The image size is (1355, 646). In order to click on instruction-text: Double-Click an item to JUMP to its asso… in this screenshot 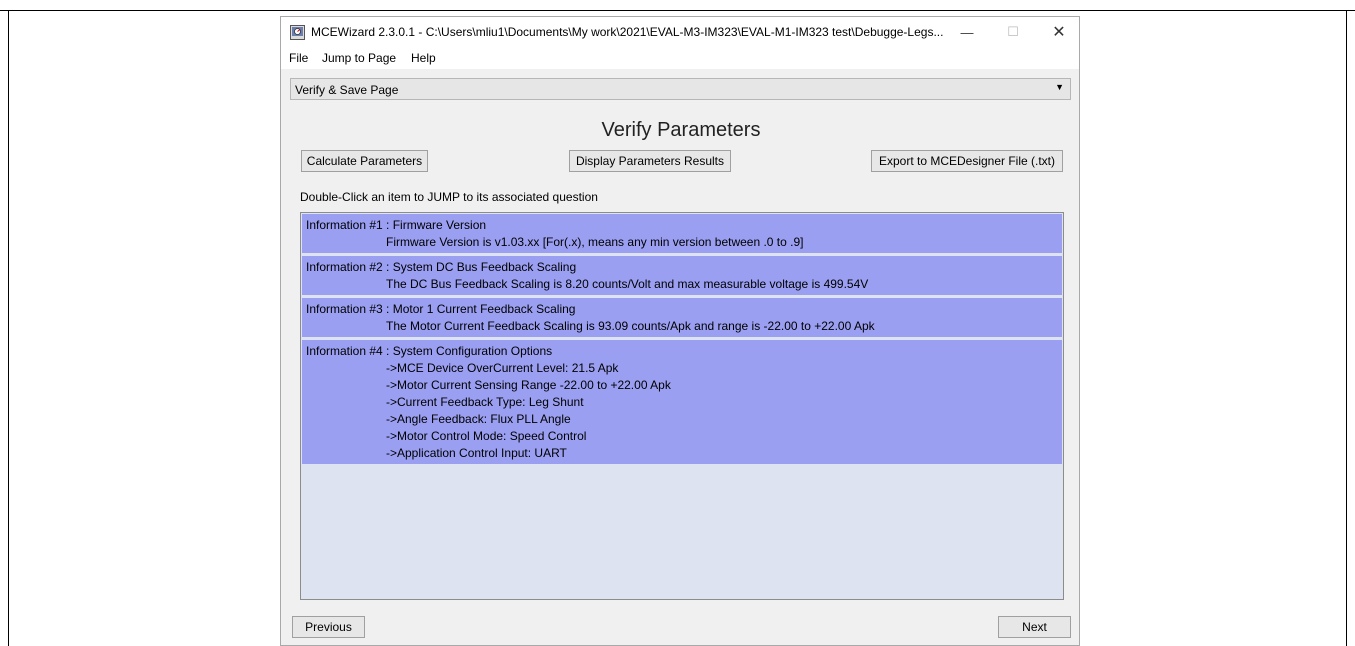, I will do `click(449, 197)`.